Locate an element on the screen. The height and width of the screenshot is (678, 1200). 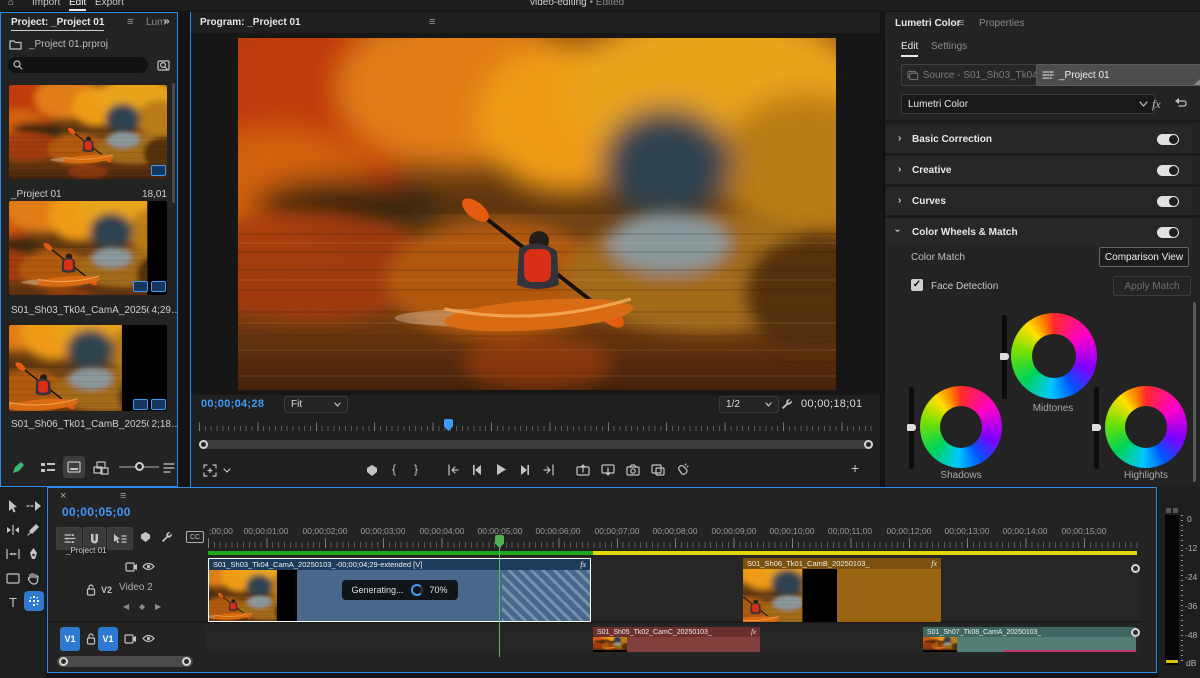
collapse-chevron-icon: › is located at coordinates (897, 230).